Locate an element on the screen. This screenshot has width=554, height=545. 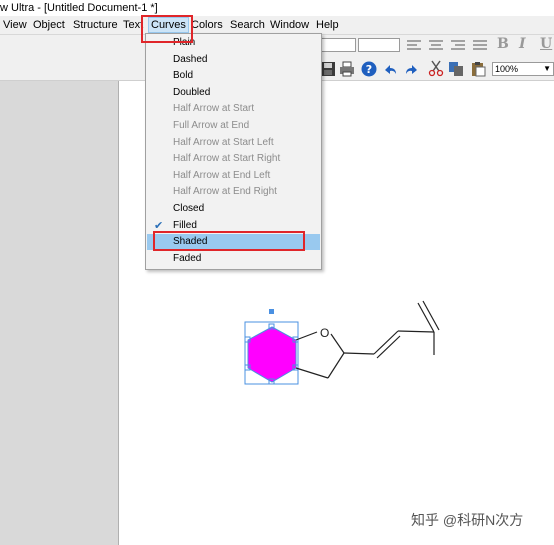
menu-item-half-arrow-at-end-left: Half Arrow at End Left is located at coordinates (233, 176).